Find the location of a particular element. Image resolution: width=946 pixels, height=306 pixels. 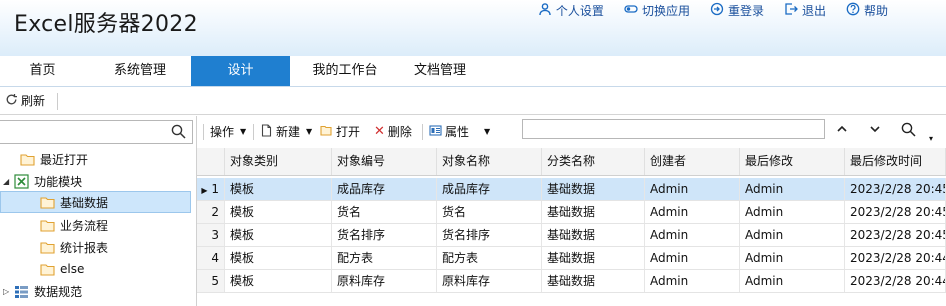

column-header: 对象编号 is located at coordinates (384, 161).